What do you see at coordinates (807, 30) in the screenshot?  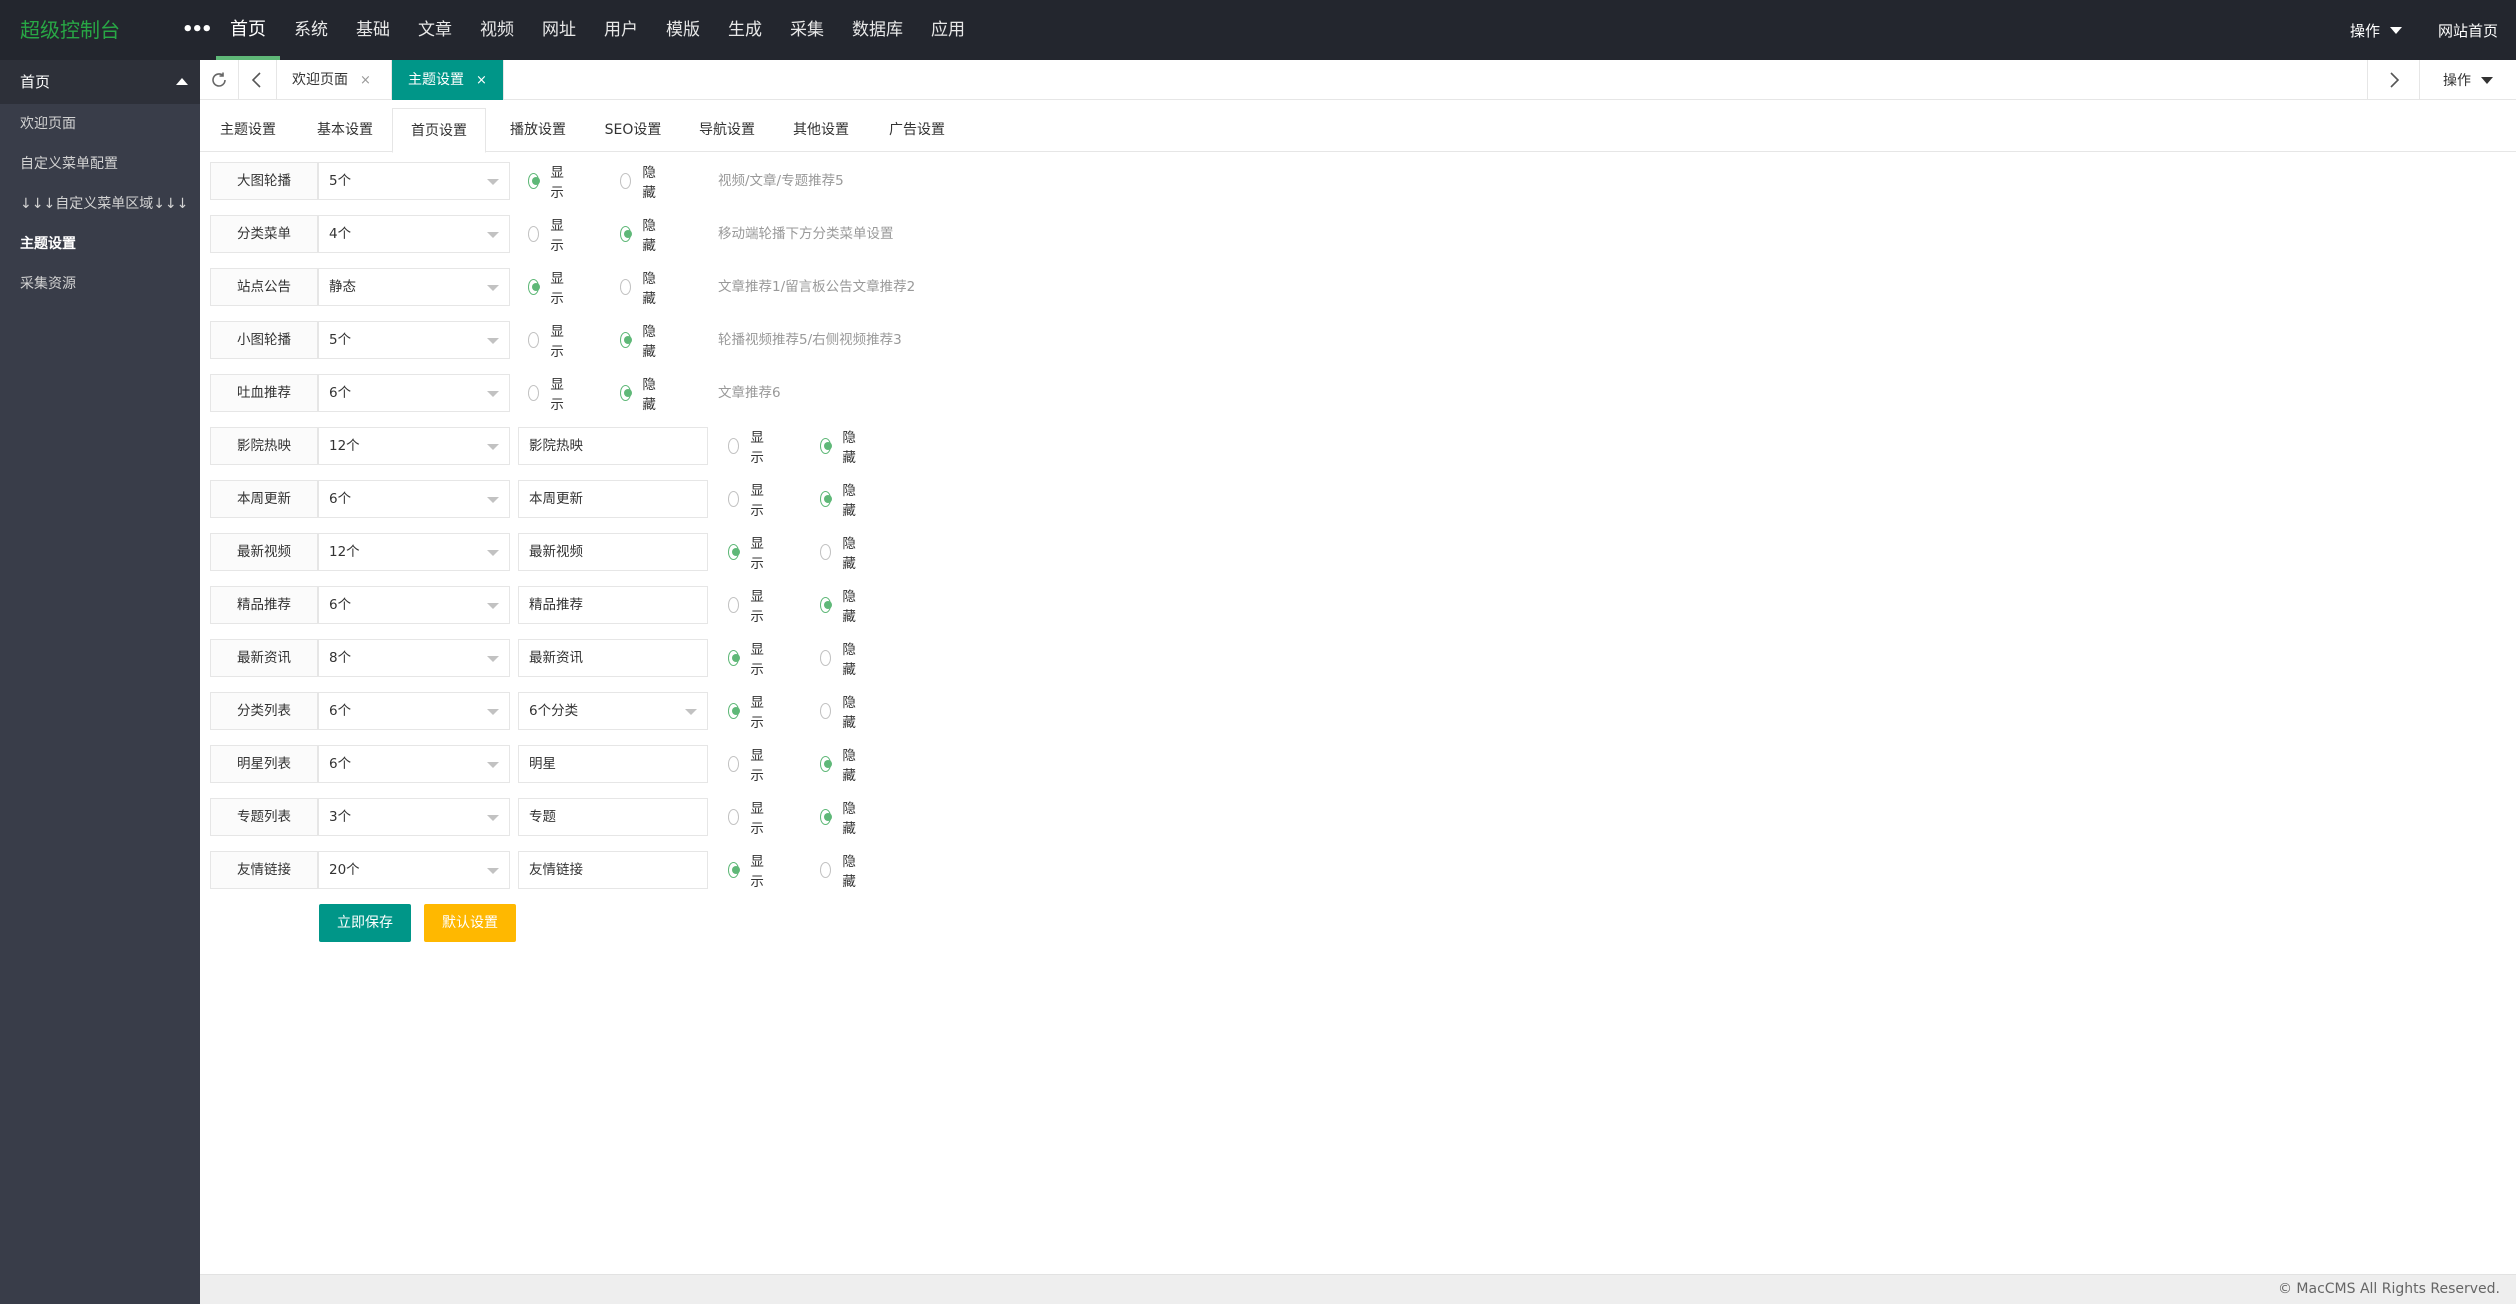 I see `top-nav-item: 采集` at bounding box center [807, 30].